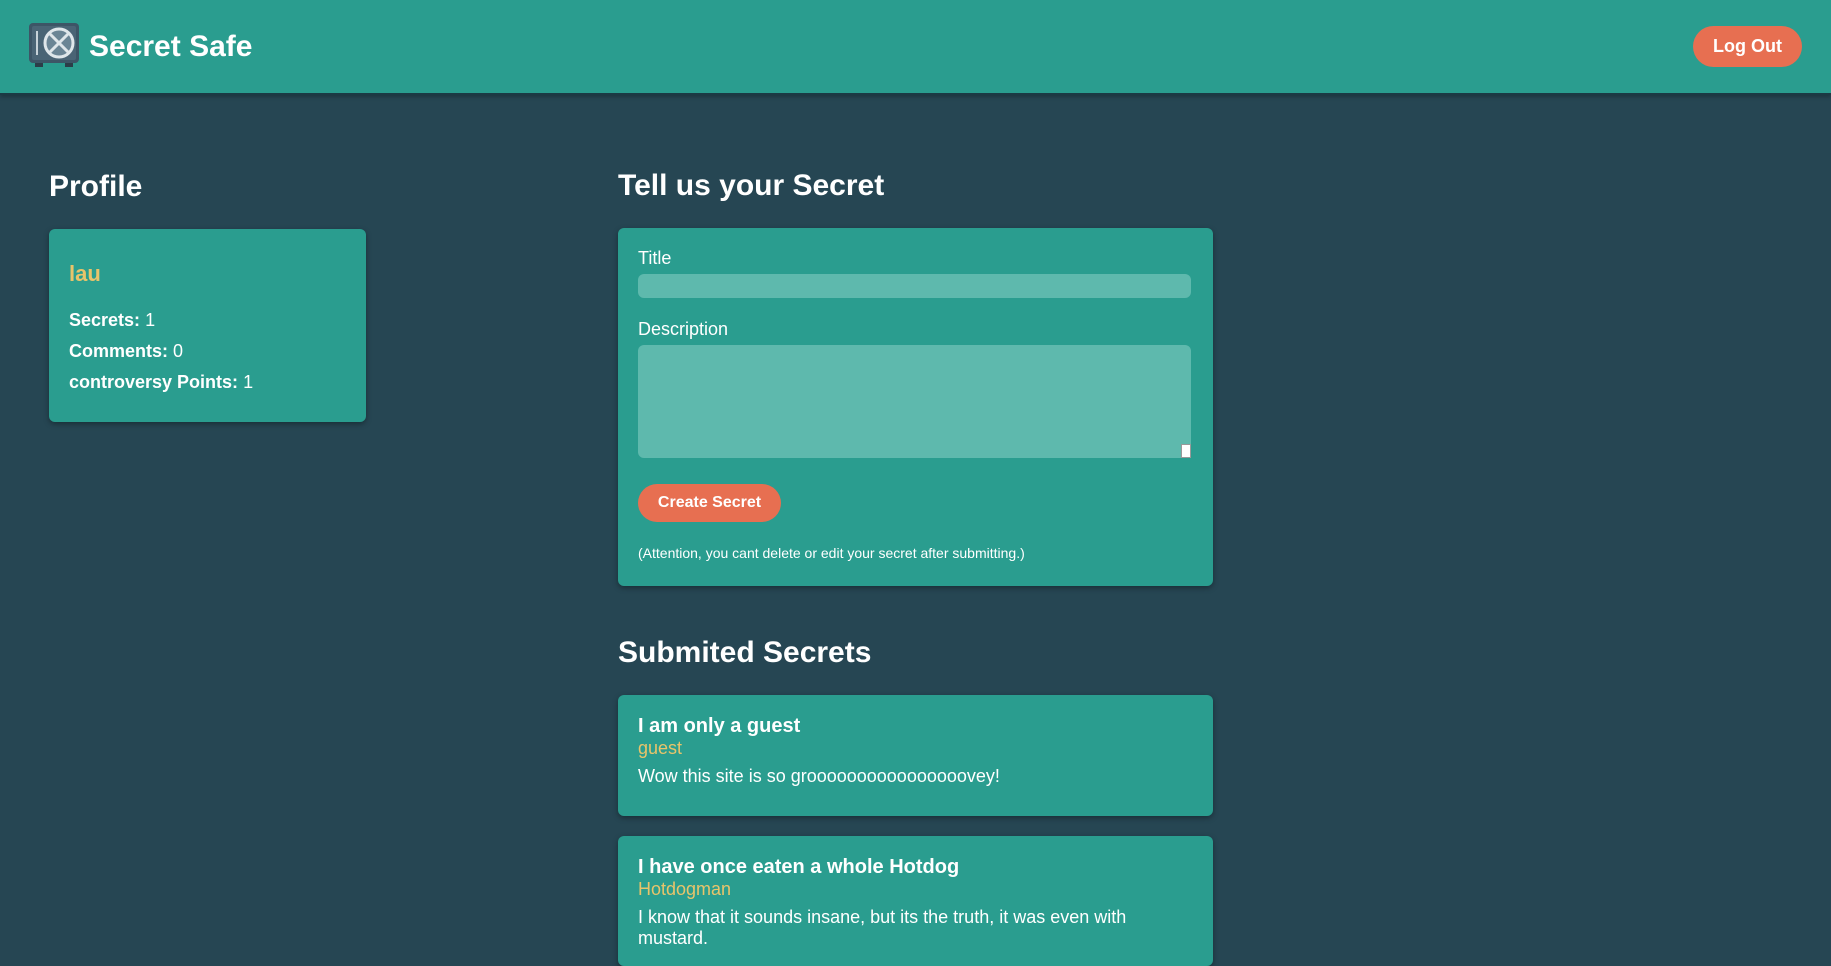  What do you see at coordinates (719, 726) in the screenshot?
I see `secret-title: I am only a guest` at bounding box center [719, 726].